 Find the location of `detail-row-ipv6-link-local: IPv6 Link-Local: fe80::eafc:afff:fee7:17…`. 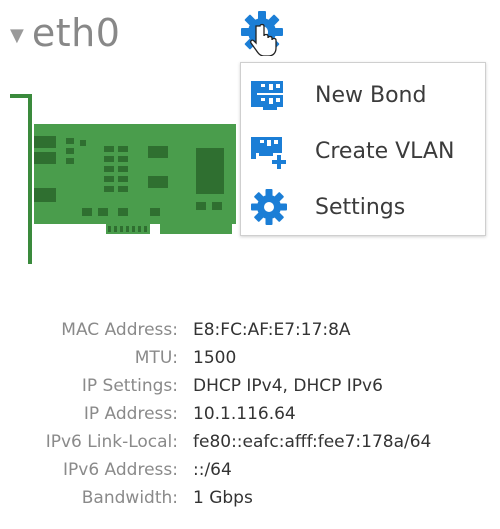

detail-row-ipv6-link-local: IPv6 Link-Local: fe80::eafc:afff:fee7:17… is located at coordinates (250, 446).